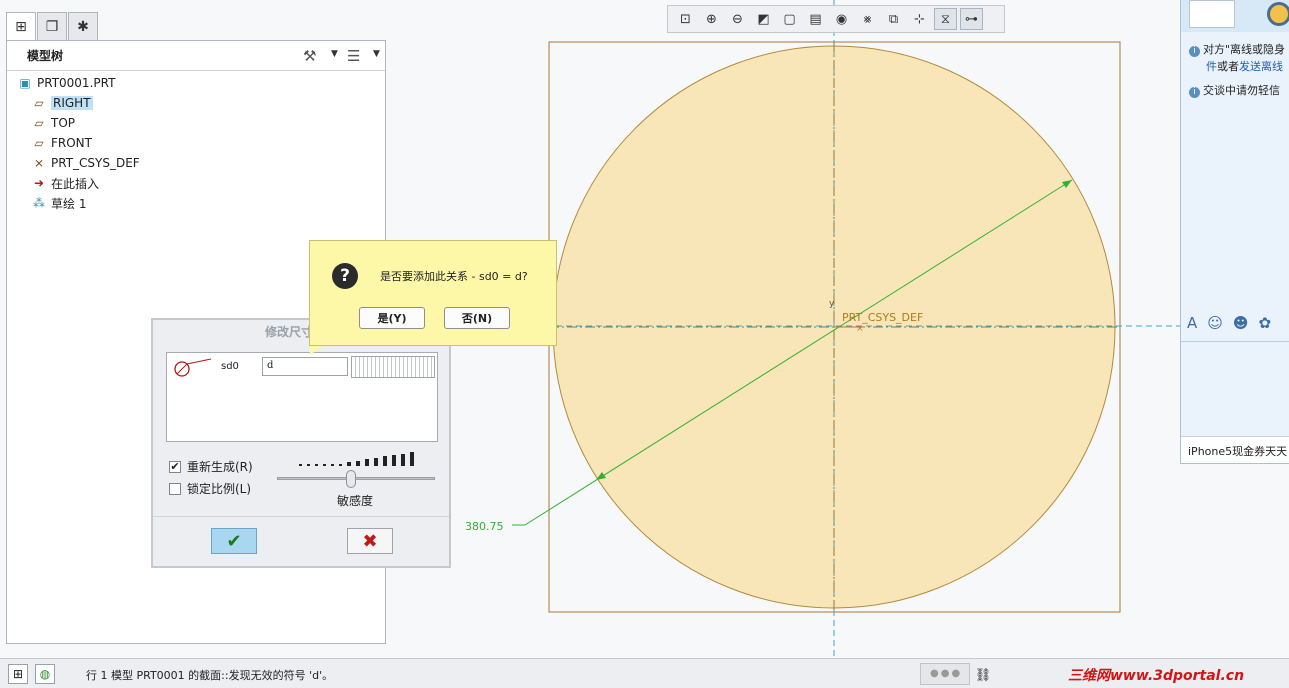  I want to click on part-icon: ▣, so click(25, 83).